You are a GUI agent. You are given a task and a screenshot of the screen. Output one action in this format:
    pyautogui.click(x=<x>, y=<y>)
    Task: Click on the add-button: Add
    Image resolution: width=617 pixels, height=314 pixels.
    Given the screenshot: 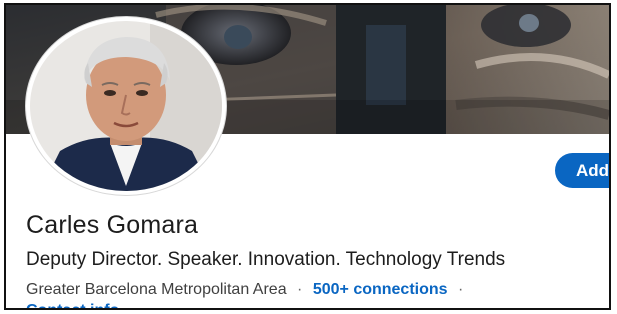 What is the action you would take?
    pyautogui.click(x=582, y=170)
    